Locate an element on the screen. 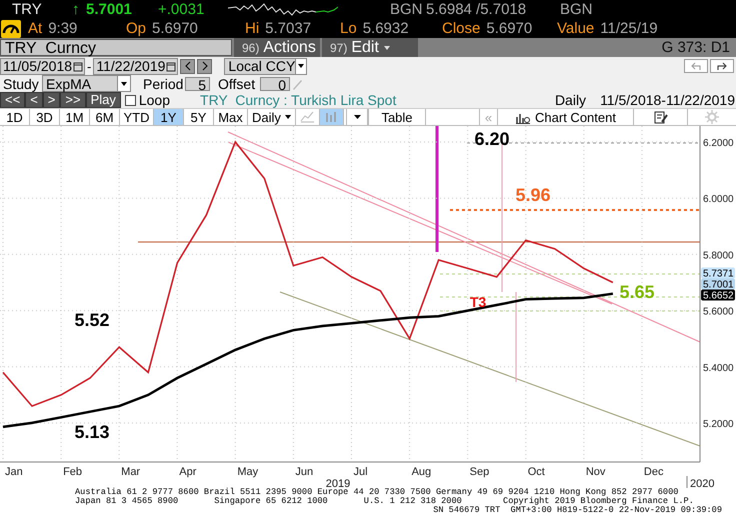 The width and height of the screenshot is (736, 530). frequency-label: Daily is located at coordinates (570, 100).